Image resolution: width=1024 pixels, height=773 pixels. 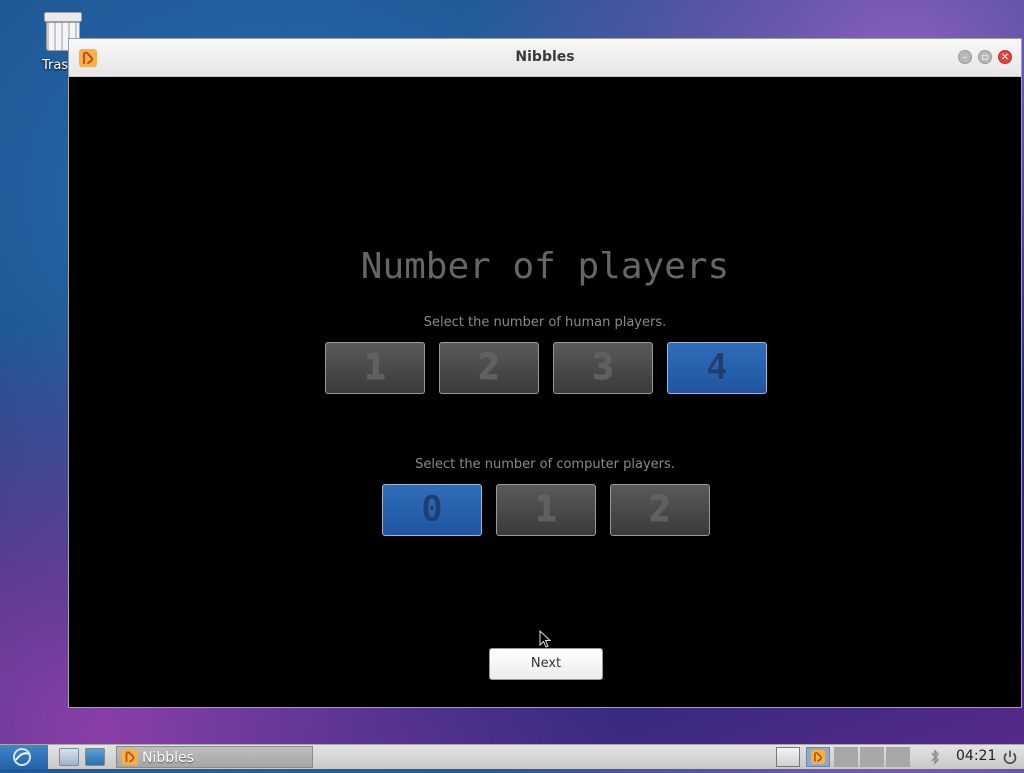 I want to click on tray-nibbles-icon, so click(x=818, y=757).